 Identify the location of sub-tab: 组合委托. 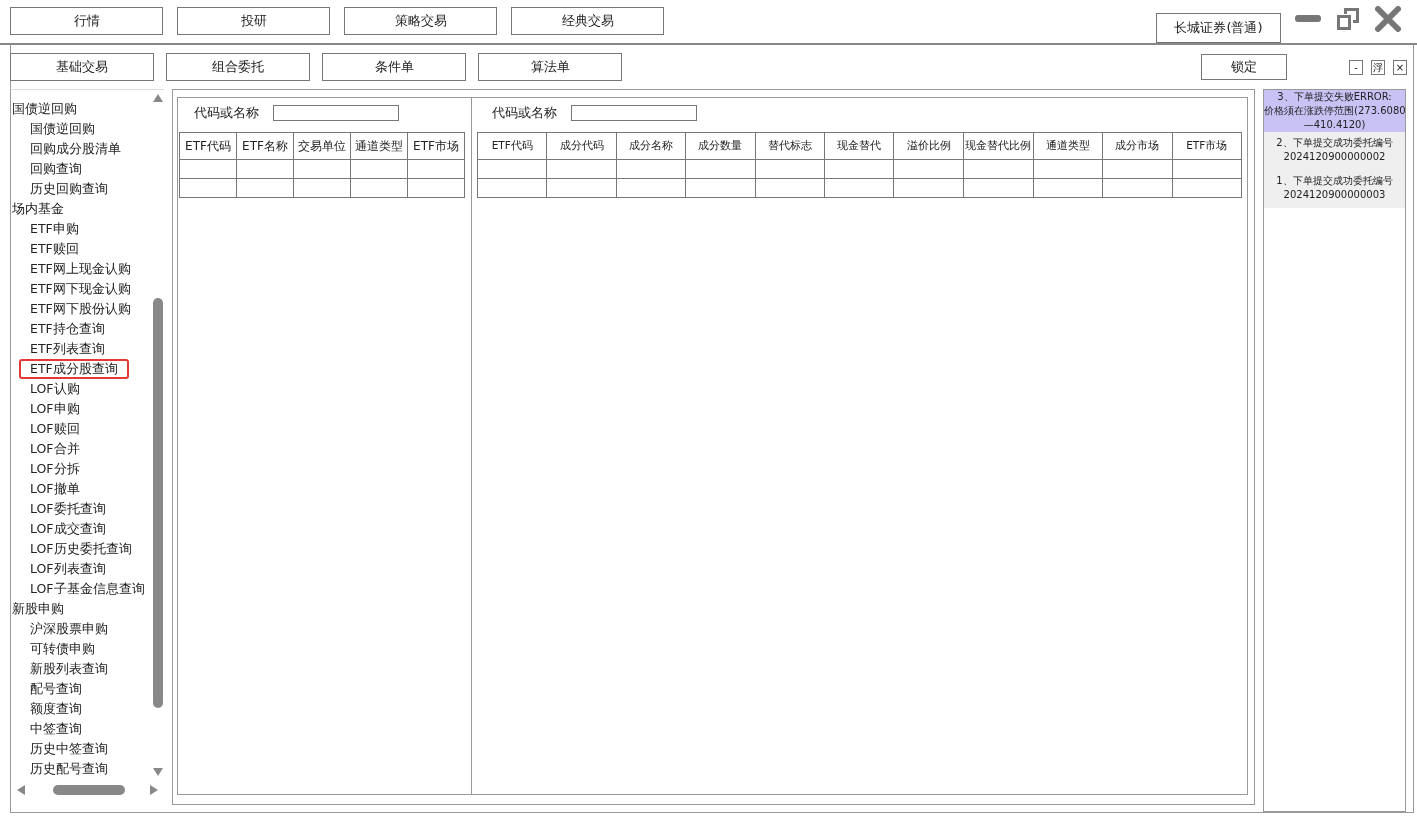
(238, 67).